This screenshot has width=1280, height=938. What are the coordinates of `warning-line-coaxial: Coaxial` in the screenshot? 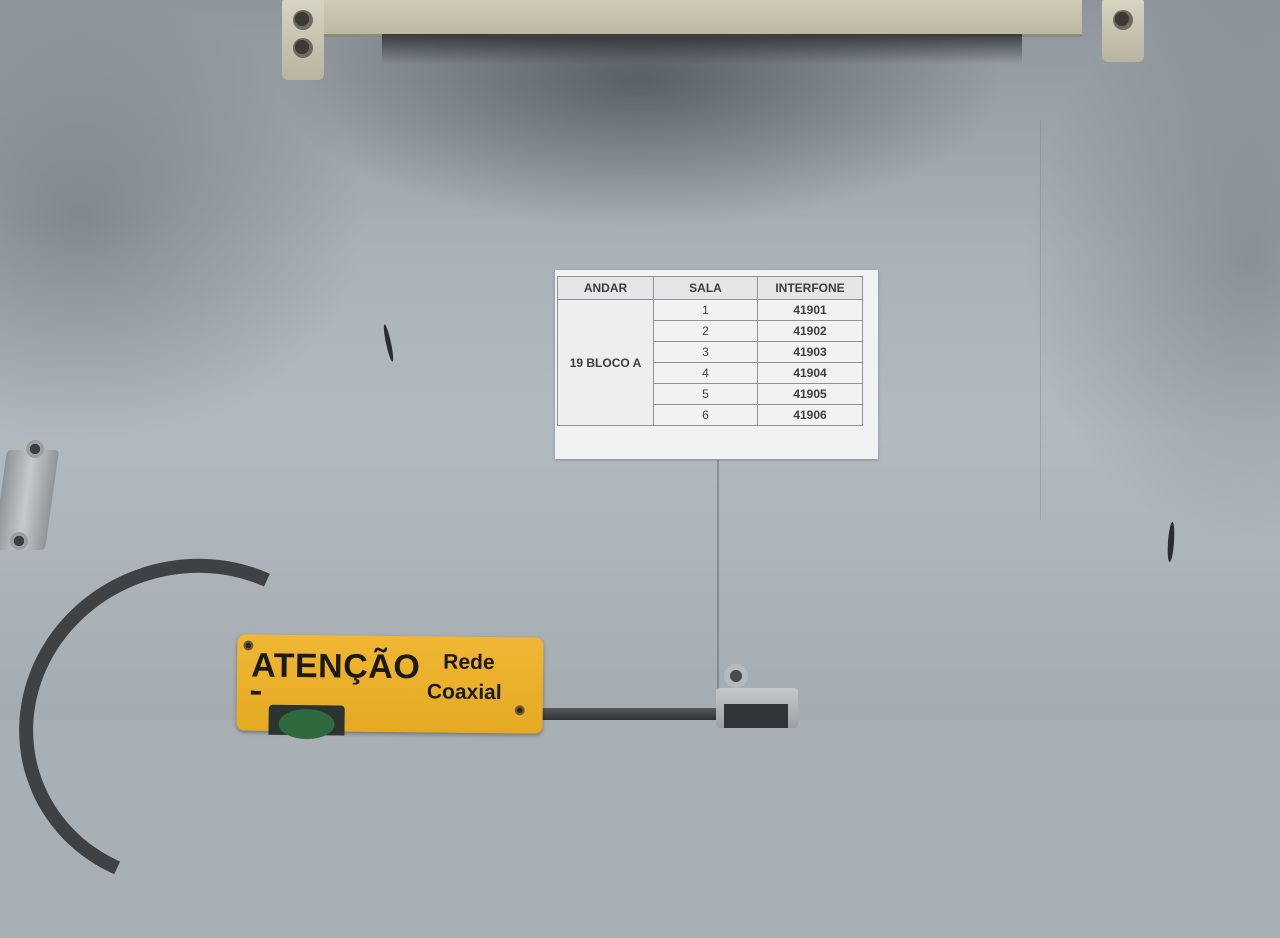 It's located at (464, 692).